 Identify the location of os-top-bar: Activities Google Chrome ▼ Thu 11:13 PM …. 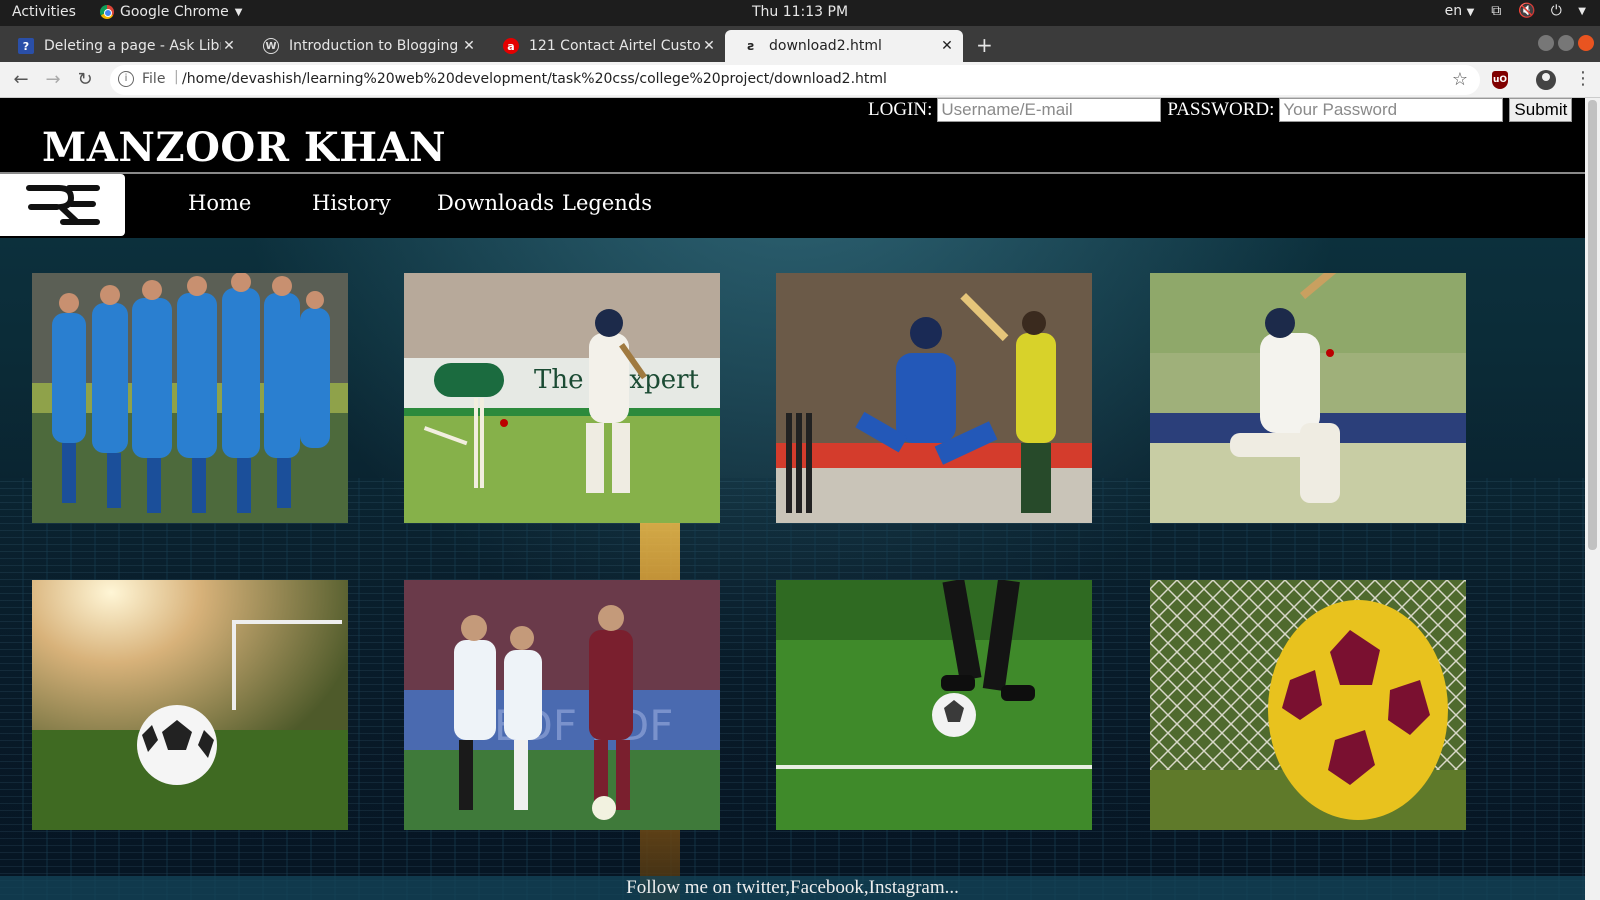
(800, 13).